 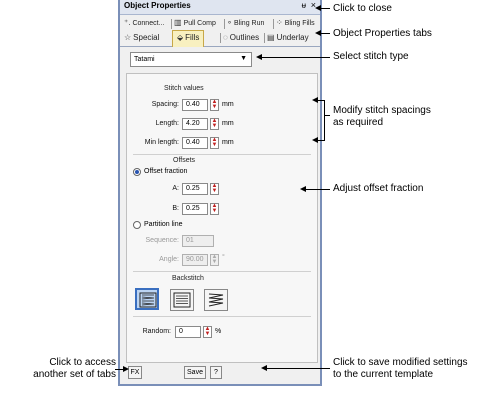 I want to click on underlay-icon: ▤, so click(x=271, y=37).